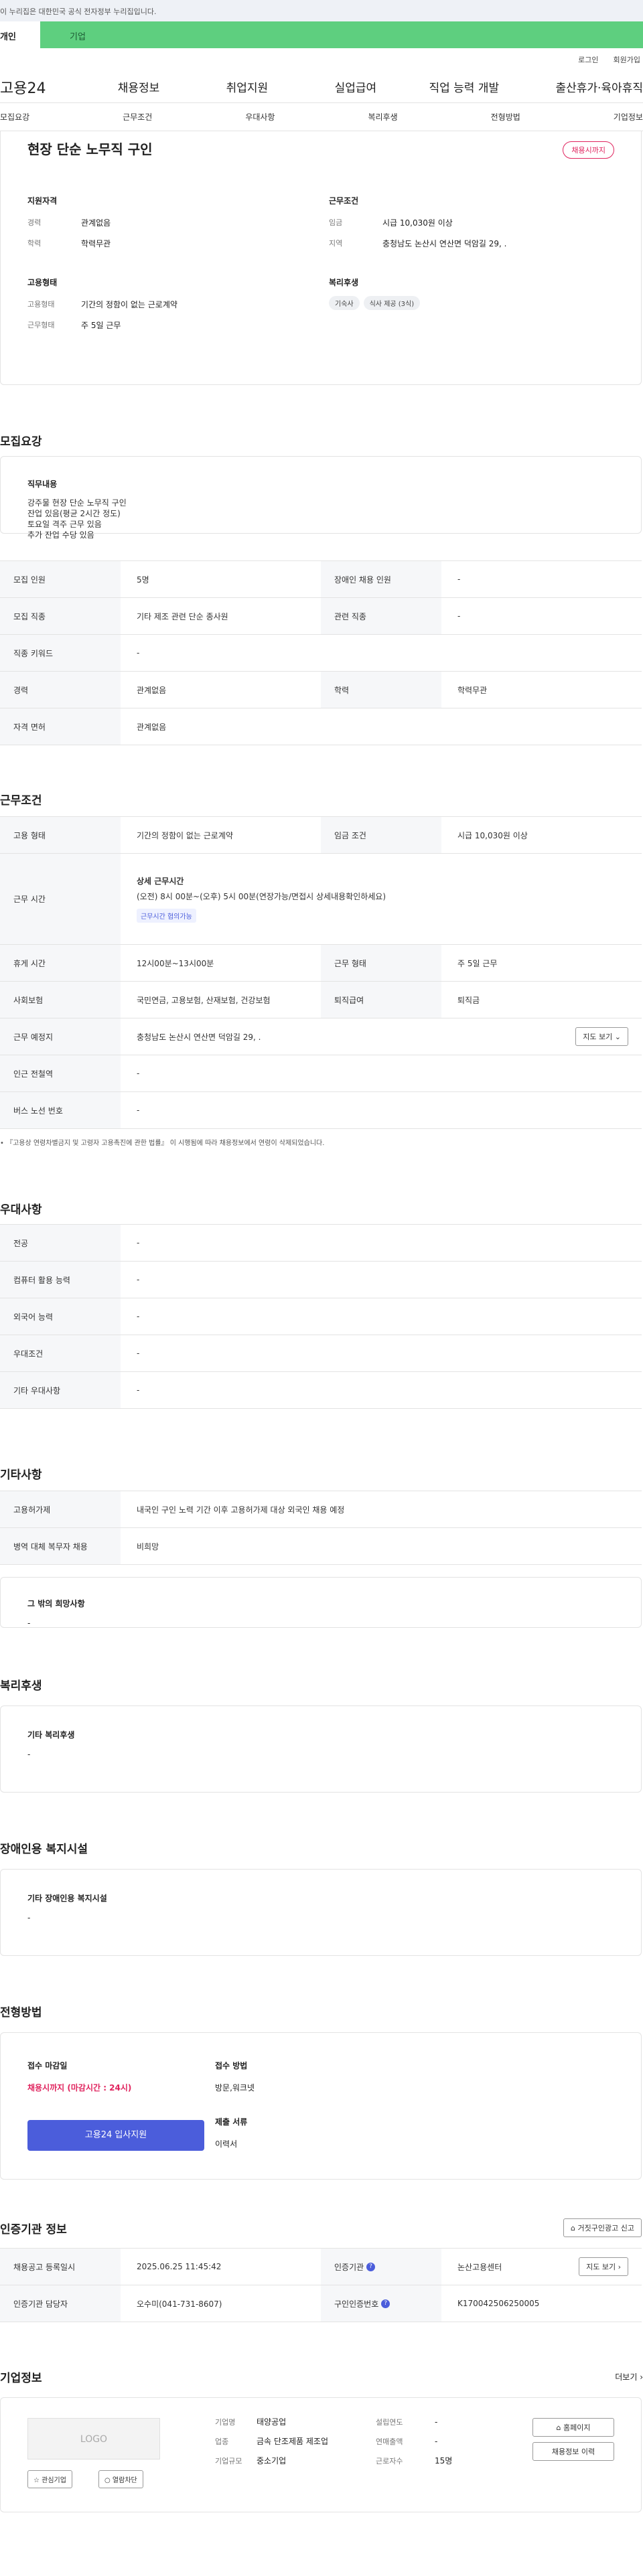  I want to click on company-info-col1: 기업명 태양공업 업종 금속 단조제품 제조업 기업규모 중소기업, so click(278, 2442).